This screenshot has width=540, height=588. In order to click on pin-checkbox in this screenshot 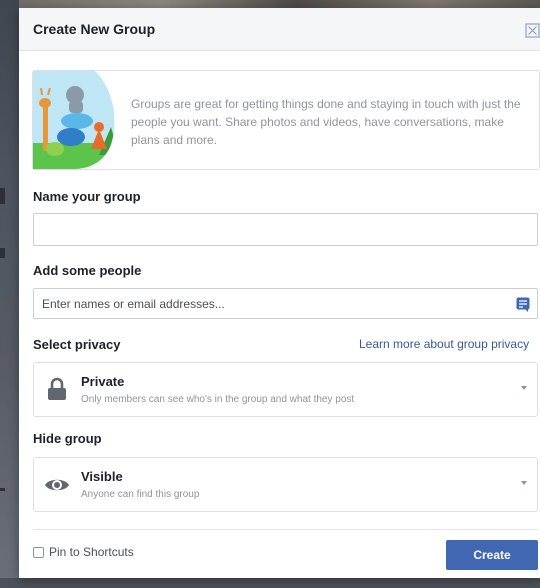, I will do `click(38, 552)`.